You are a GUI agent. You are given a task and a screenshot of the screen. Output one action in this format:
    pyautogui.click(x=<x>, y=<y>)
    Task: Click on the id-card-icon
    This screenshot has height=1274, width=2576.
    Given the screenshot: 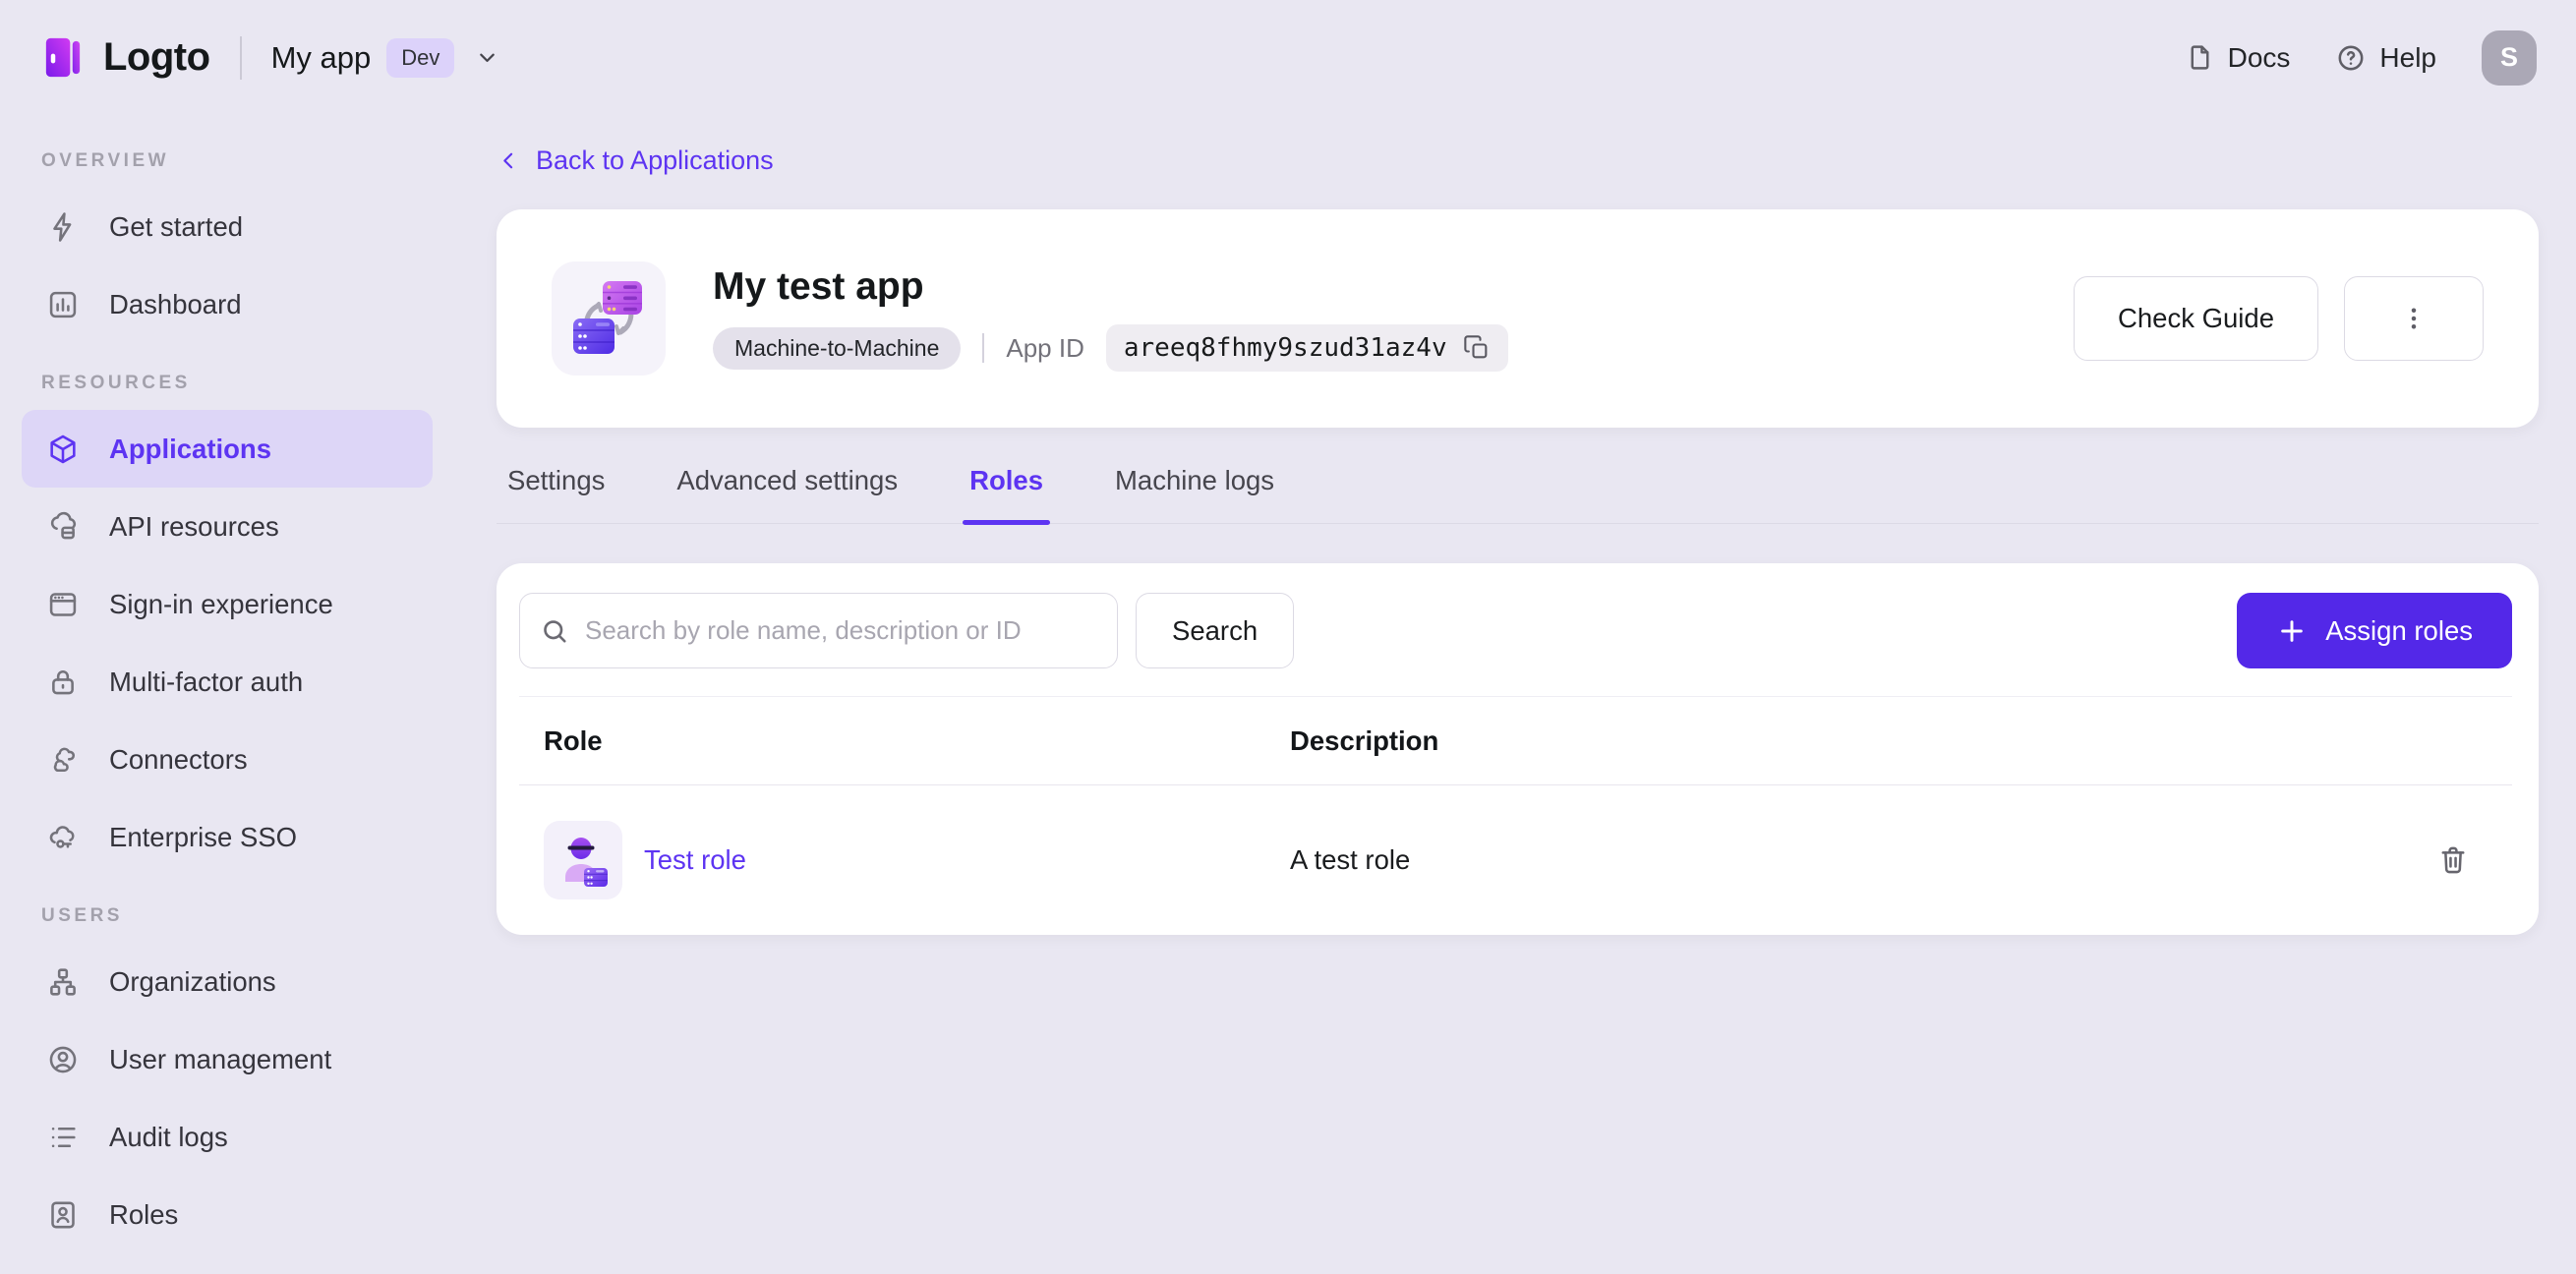 What is the action you would take?
    pyautogui.click(x=63, y=1215)
    